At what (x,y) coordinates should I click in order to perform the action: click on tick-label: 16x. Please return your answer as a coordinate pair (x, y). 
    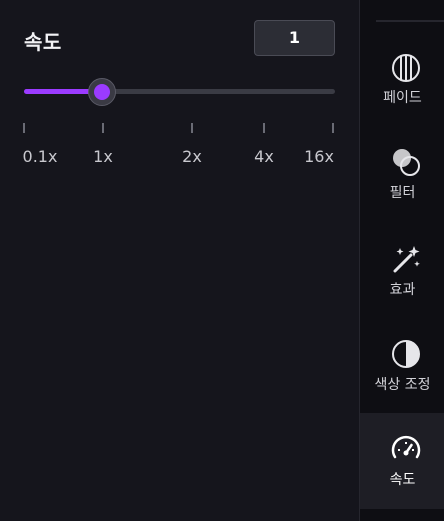
    Looking at the image, I should click on (319, 156).